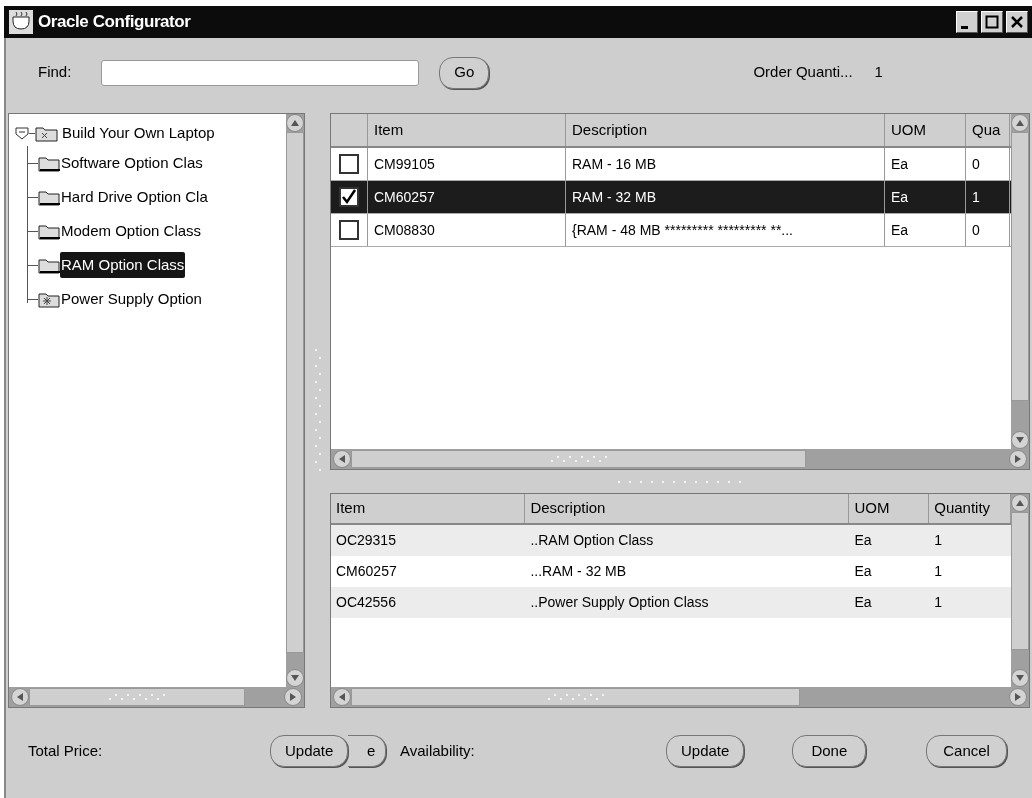 This screenshot has height=798, width=1032. What do you see at coordinates (123, 265) in the screenshot?
I see `tree-item: RAM Option Class` at bounding box center [123, 265].